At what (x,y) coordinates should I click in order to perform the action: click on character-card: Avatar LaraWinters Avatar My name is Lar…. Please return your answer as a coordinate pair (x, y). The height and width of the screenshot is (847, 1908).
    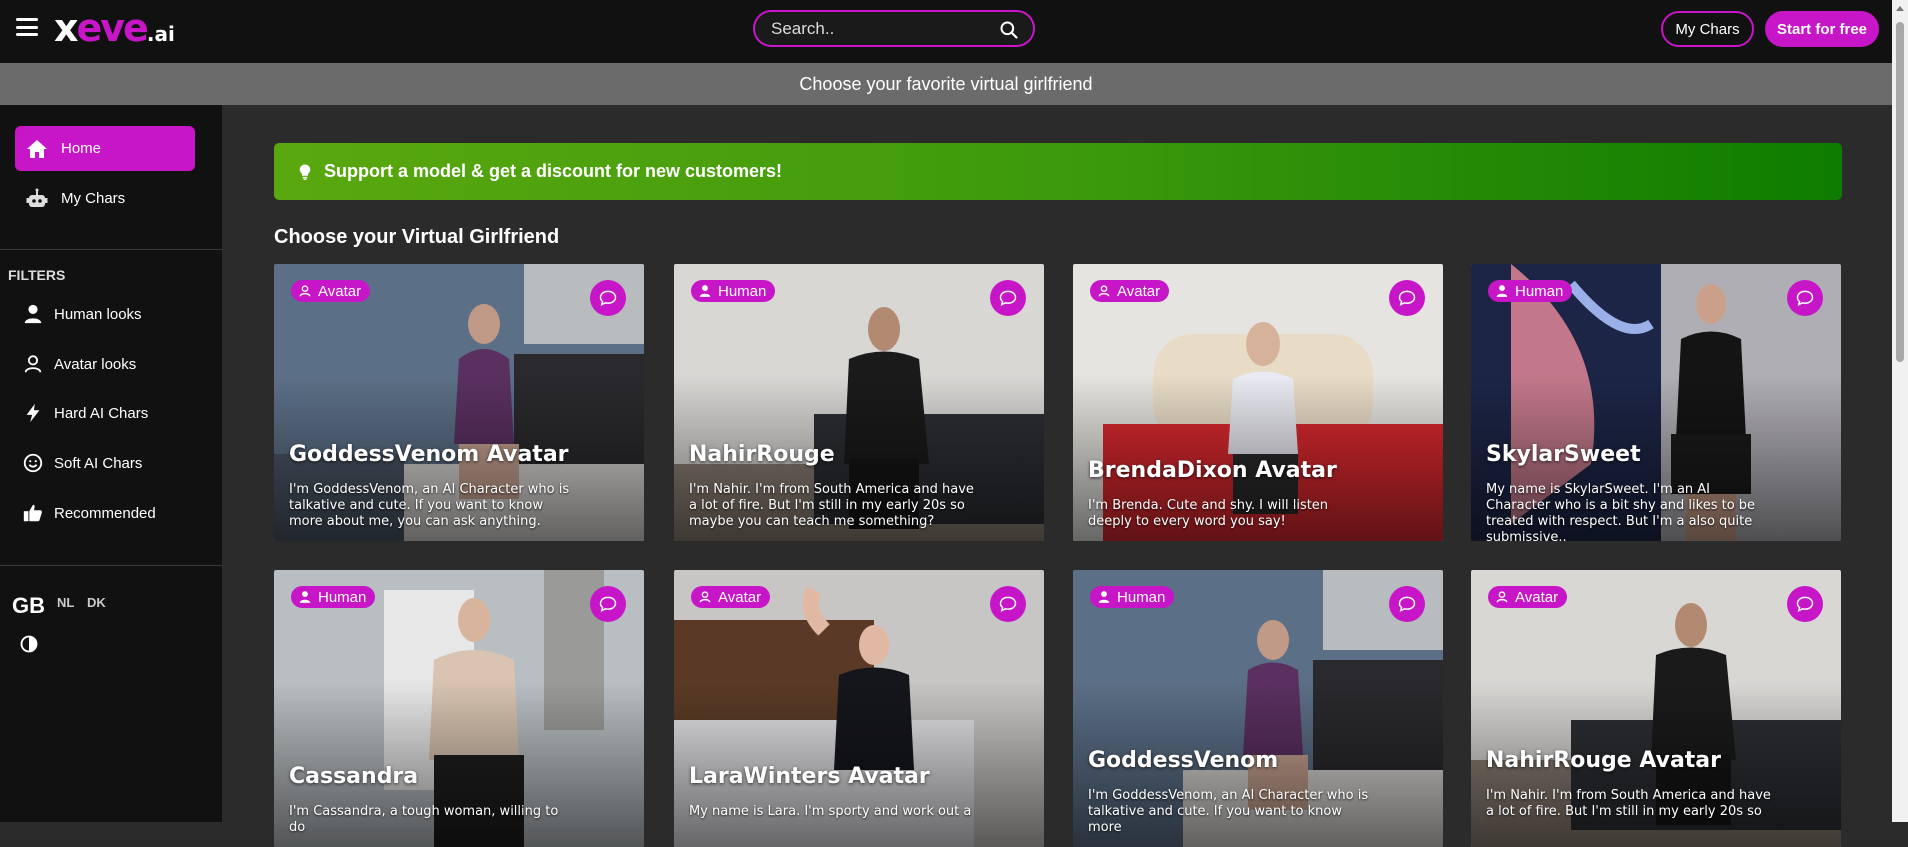
    Looking at the image, I should click on (859, 708).